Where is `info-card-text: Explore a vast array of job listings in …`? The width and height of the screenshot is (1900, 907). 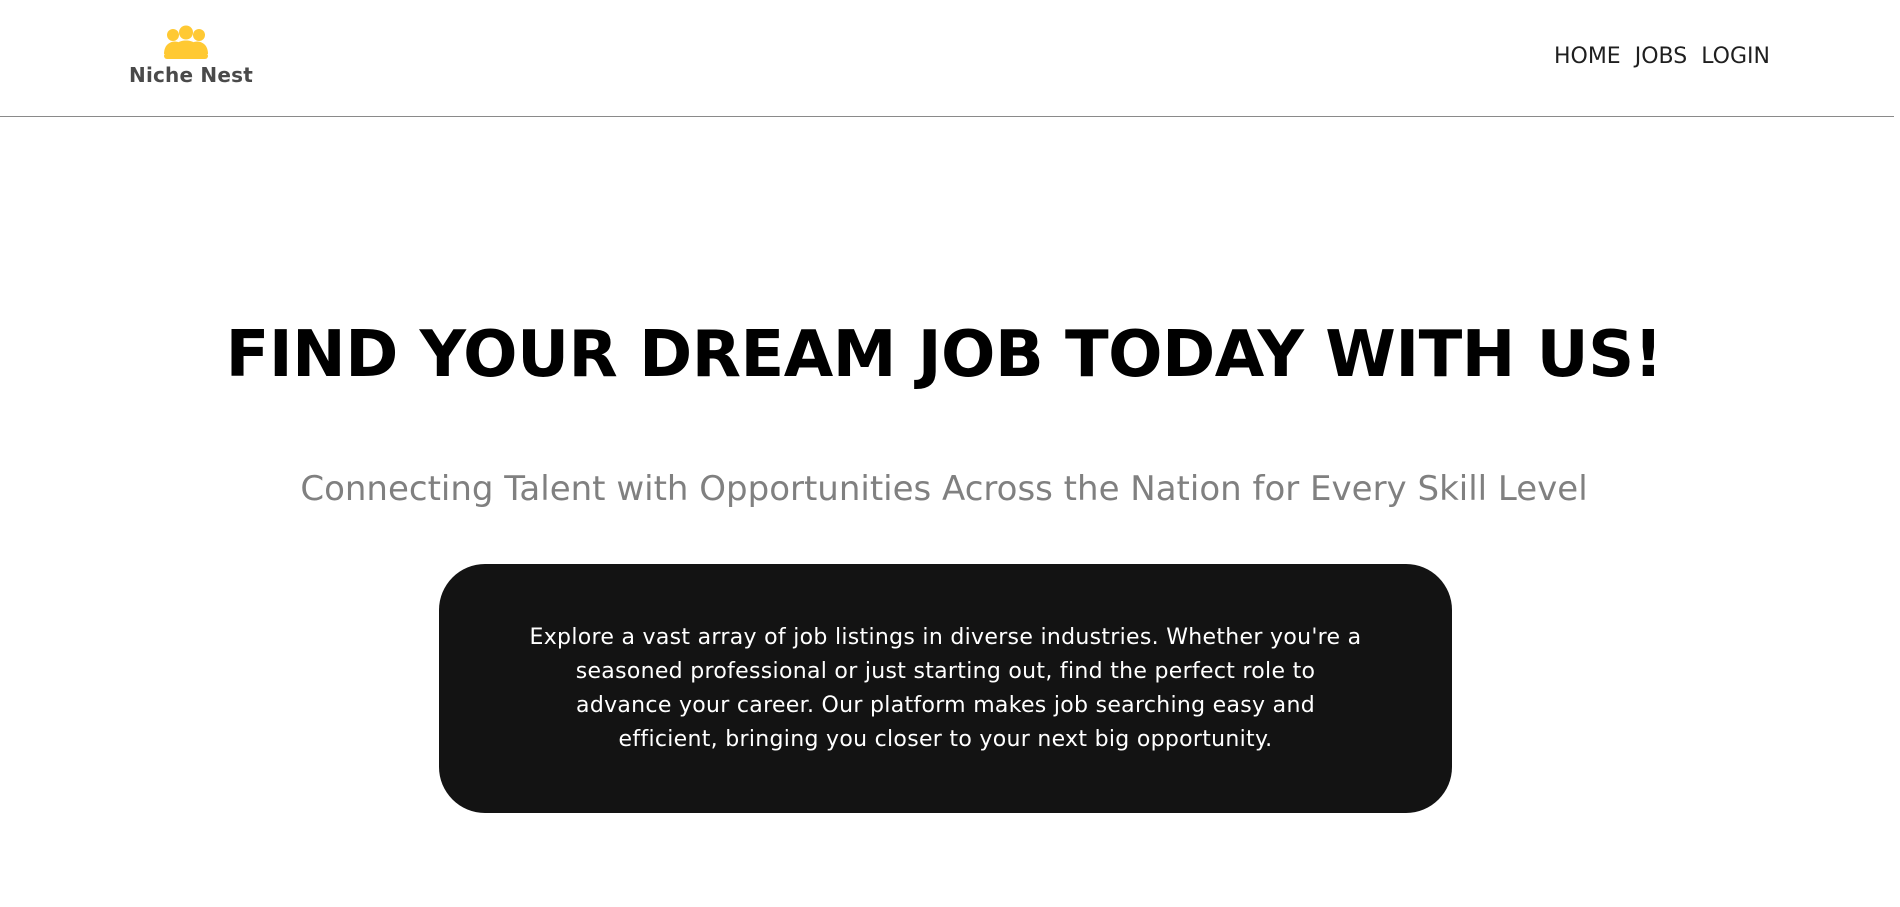
info-card-text: Explore a vast array of job listings in … is located at coordinates (945, 688).